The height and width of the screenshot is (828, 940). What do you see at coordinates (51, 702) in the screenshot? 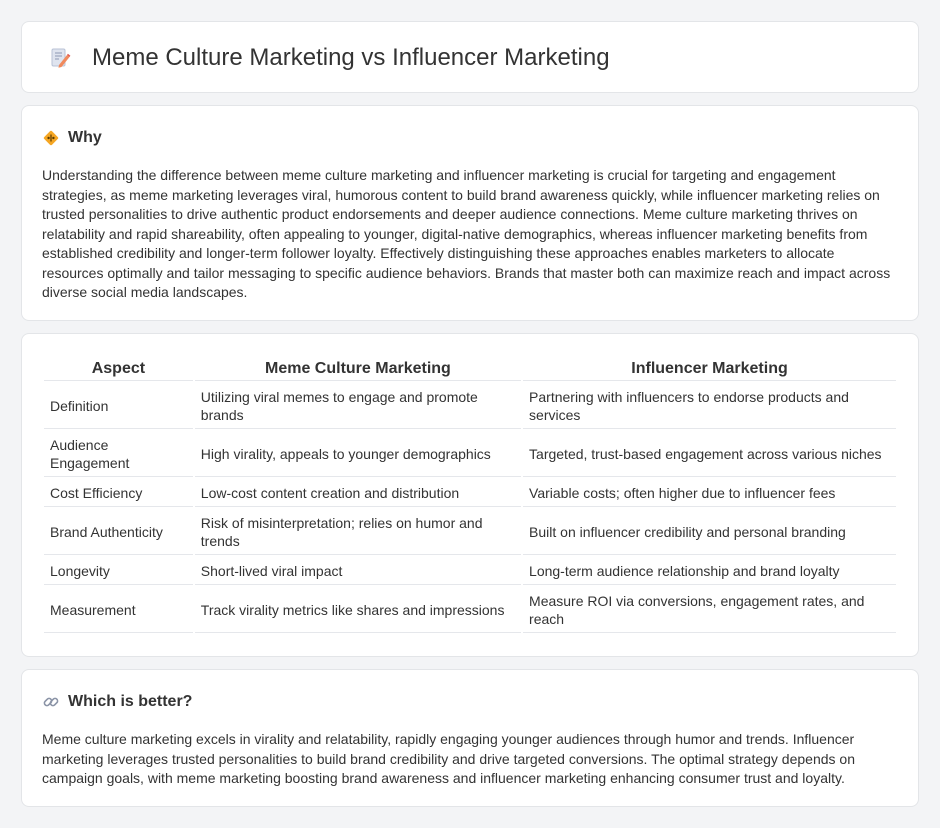
I see `link-icon` at bounding box center [51, 702].